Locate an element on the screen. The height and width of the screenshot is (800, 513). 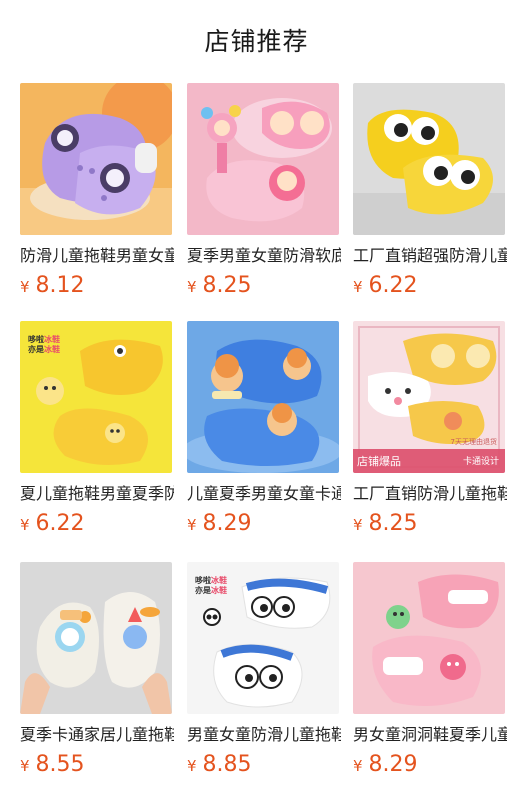
product-price: ¥8.12 is located at coordinates (52, 286).